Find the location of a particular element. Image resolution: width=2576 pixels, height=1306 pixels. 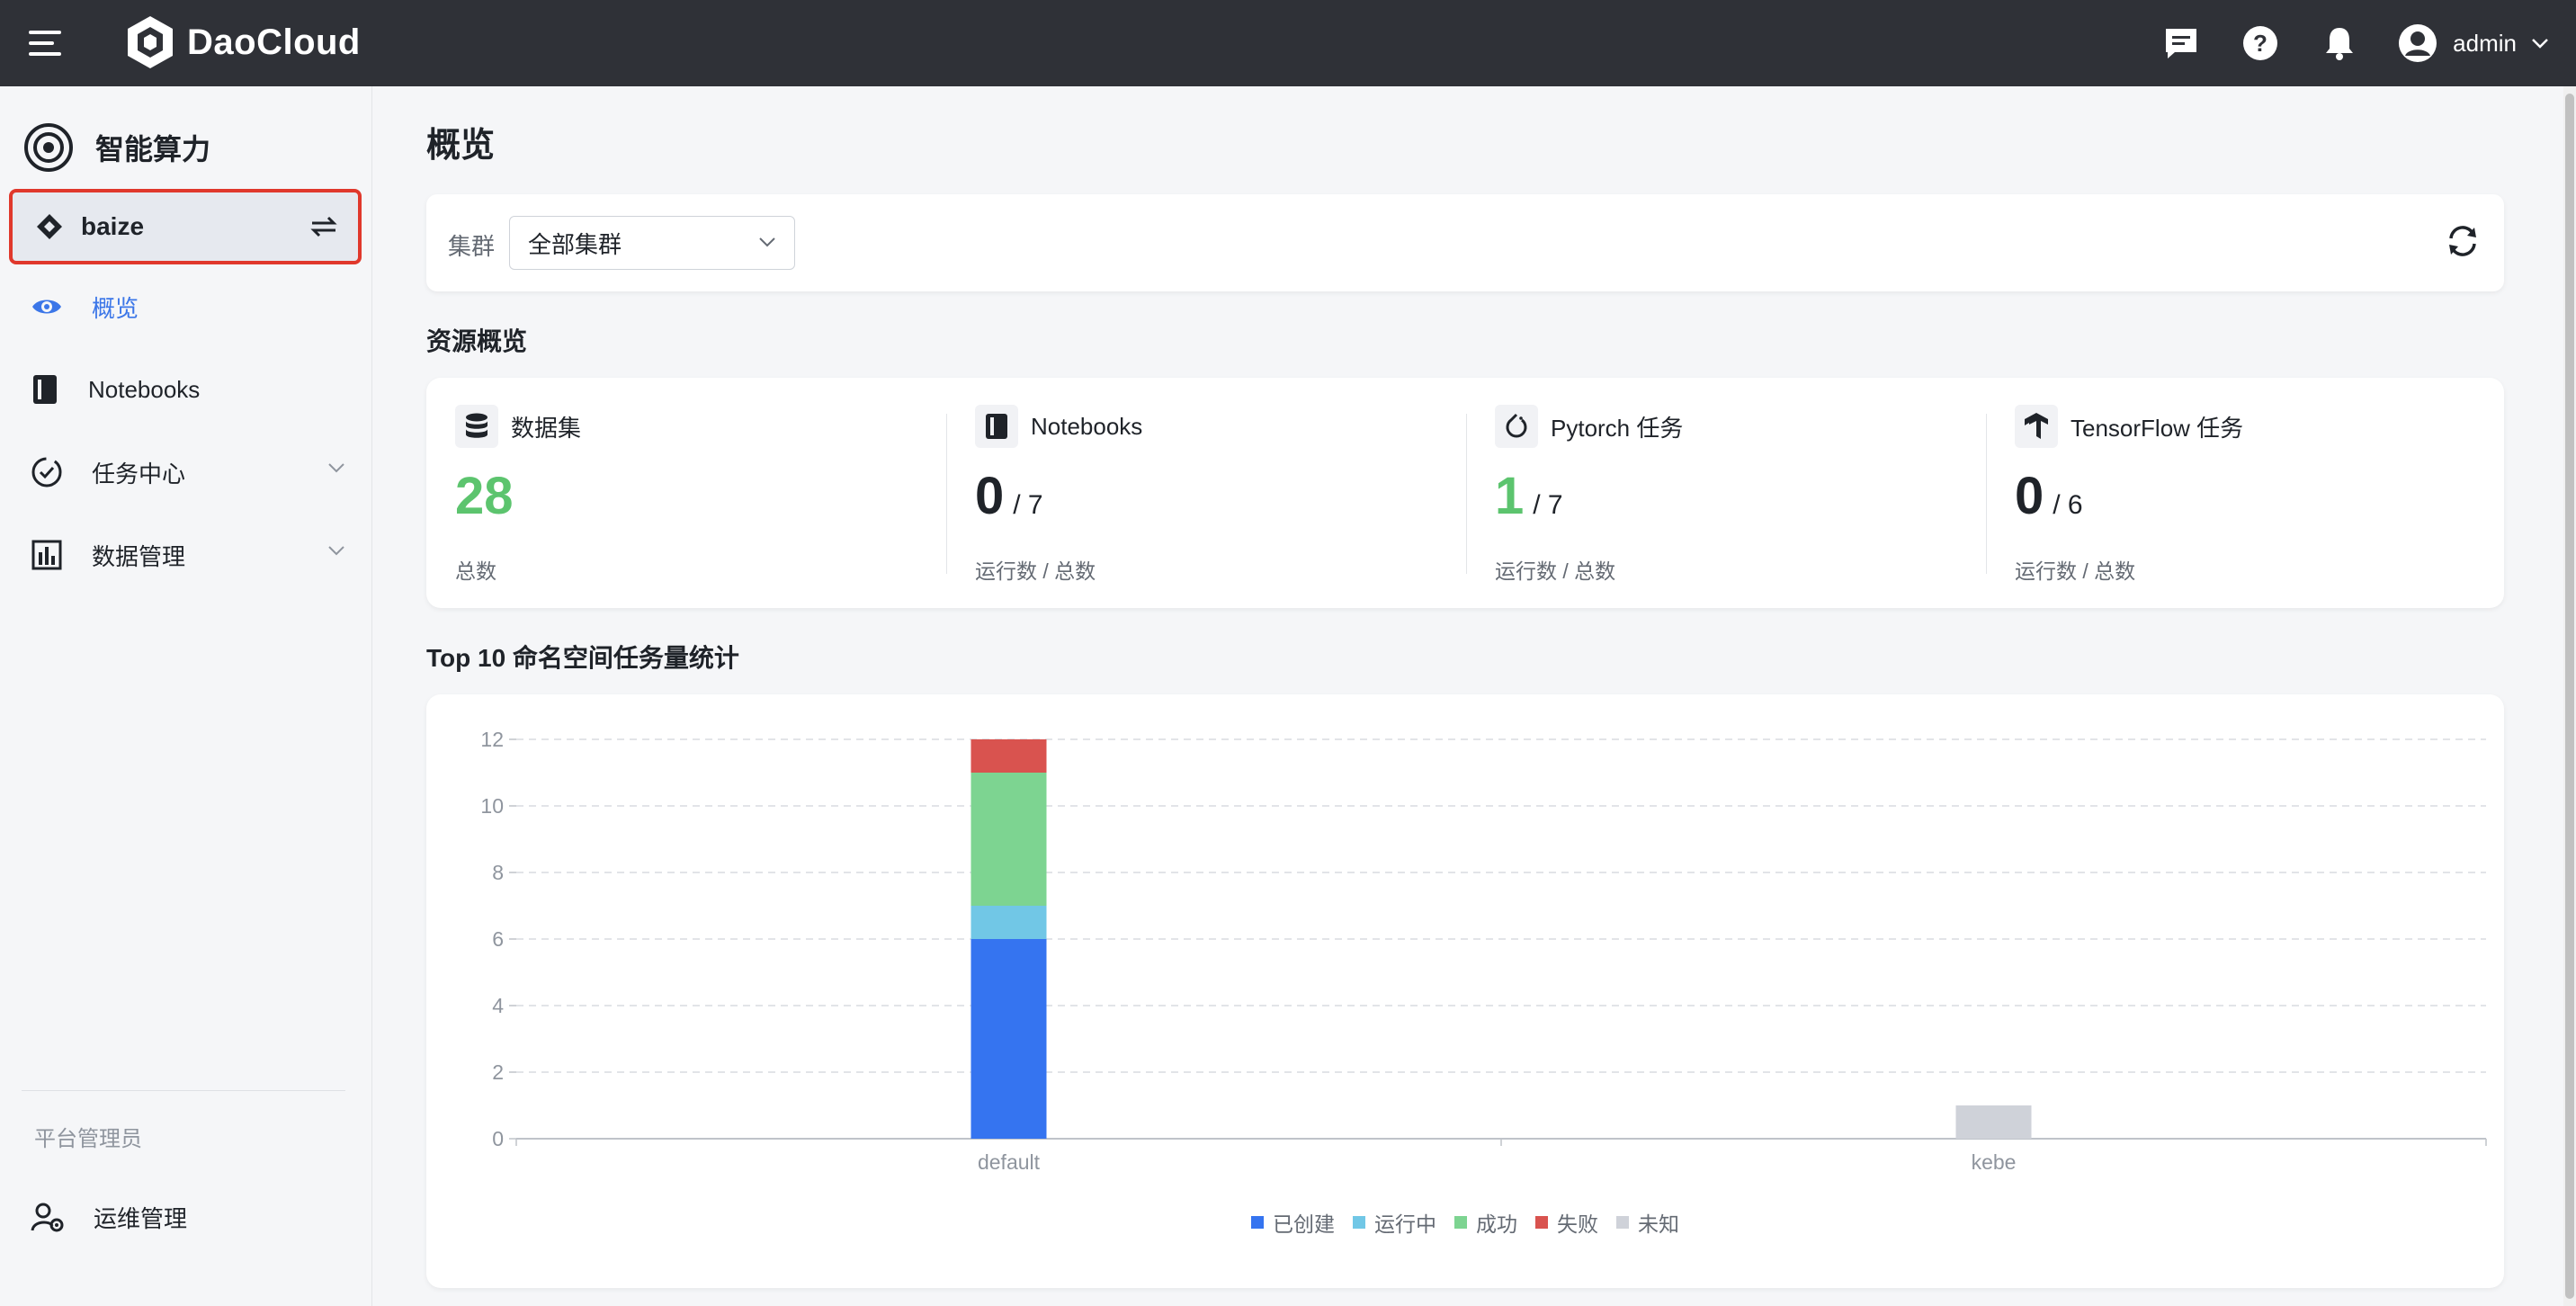

y-tick-label: 6 is located at coordinates (498, 939).